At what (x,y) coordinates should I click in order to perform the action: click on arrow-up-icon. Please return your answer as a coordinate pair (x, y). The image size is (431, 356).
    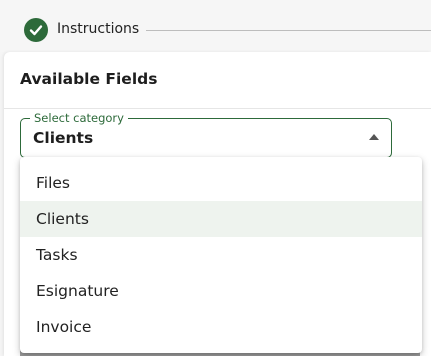
    Looking at the image, I should click on (374, 137).